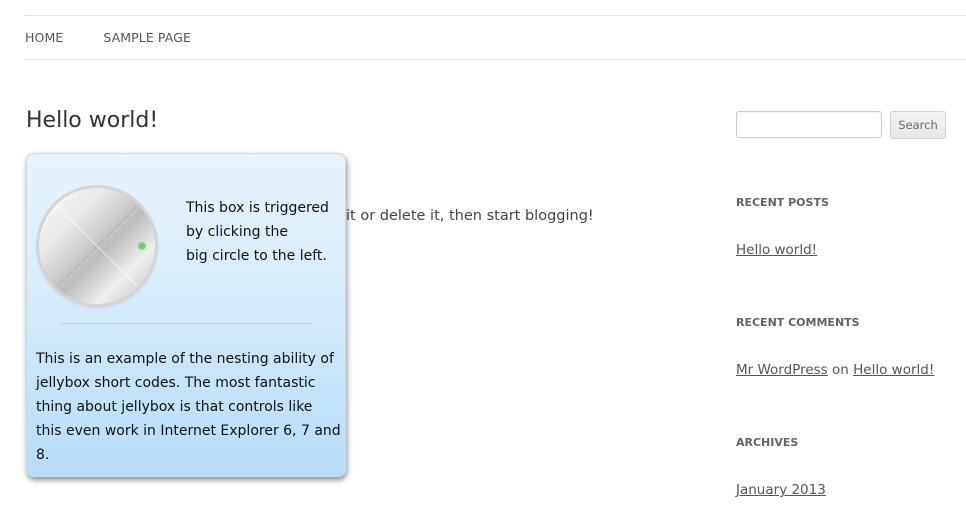 The image size is (966, 509). What do you see at coordinates (767, 442) in the screenshot?
I see `archives-title: ARCHIVES` at bounding box center [767, 442].